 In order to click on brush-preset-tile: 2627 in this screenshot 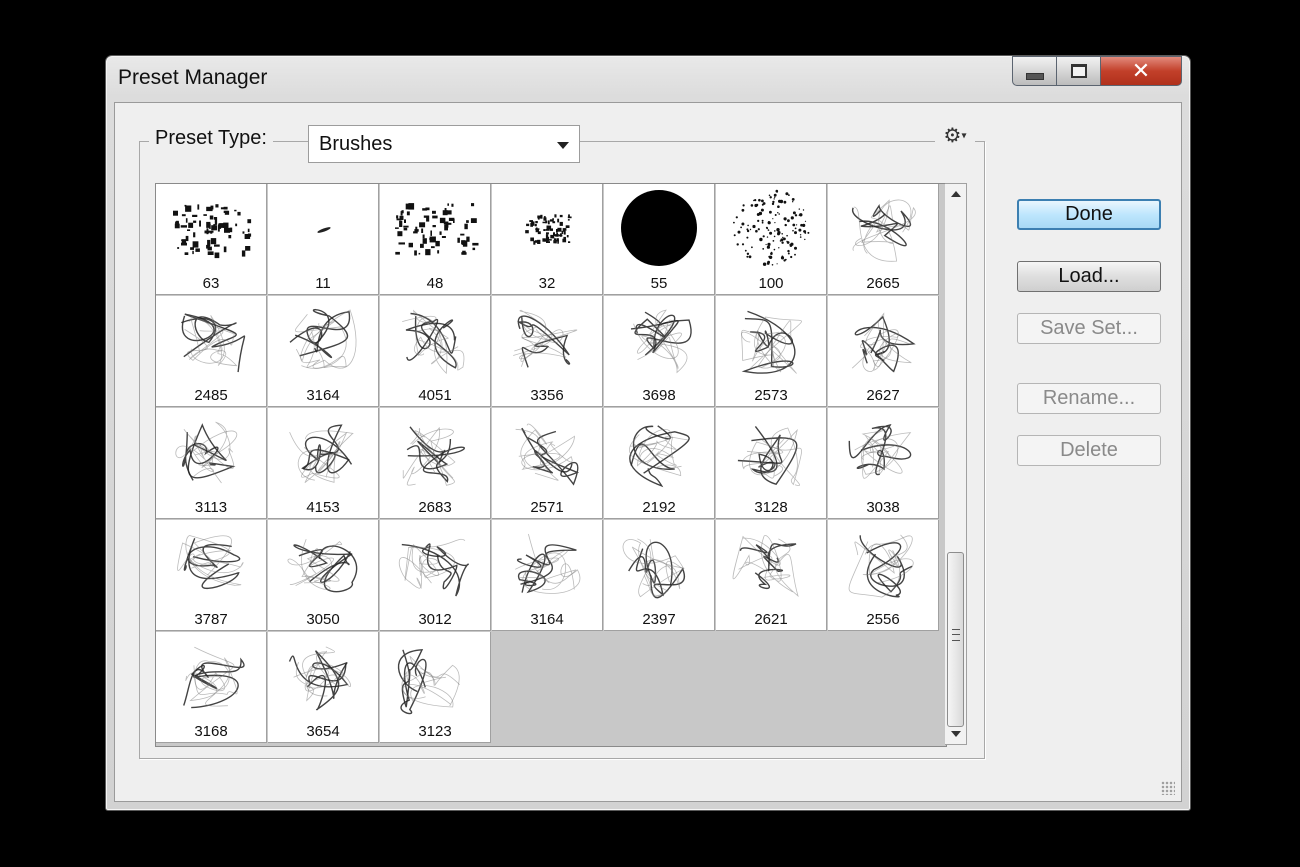, I will do `click(883, 351)`.